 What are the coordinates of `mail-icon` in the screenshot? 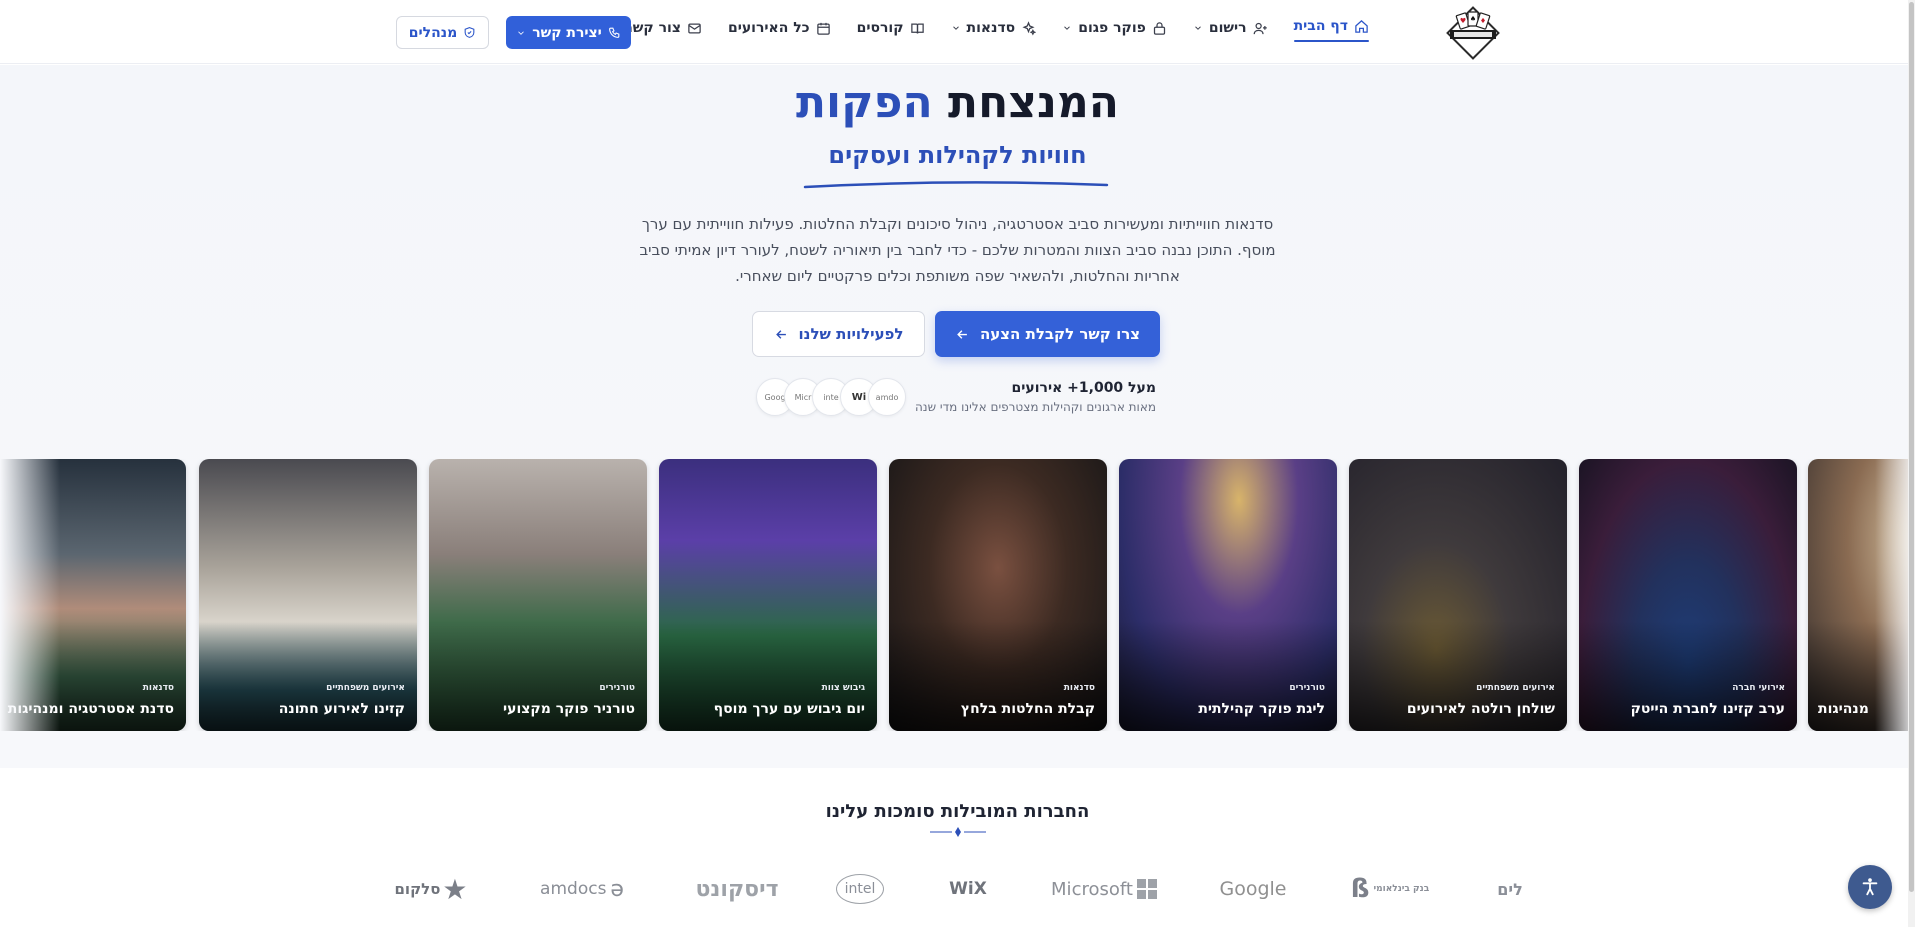 It's located at (694, 28).